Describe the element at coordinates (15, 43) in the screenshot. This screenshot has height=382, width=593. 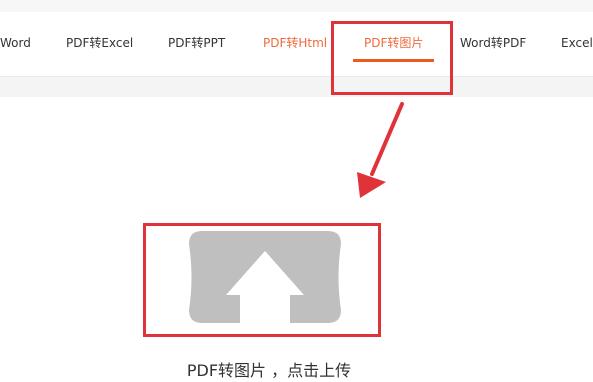
I see `tab-word: Word` at that location.